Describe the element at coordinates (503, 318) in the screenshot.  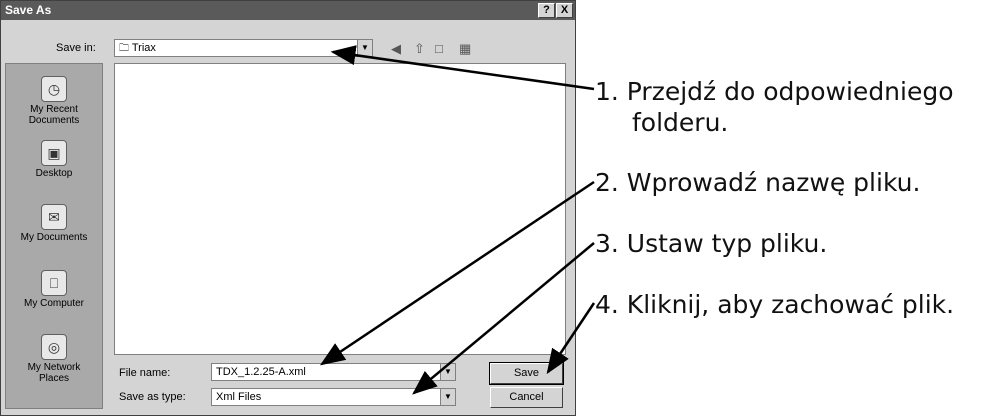
I see `arrow-step3` at that location.